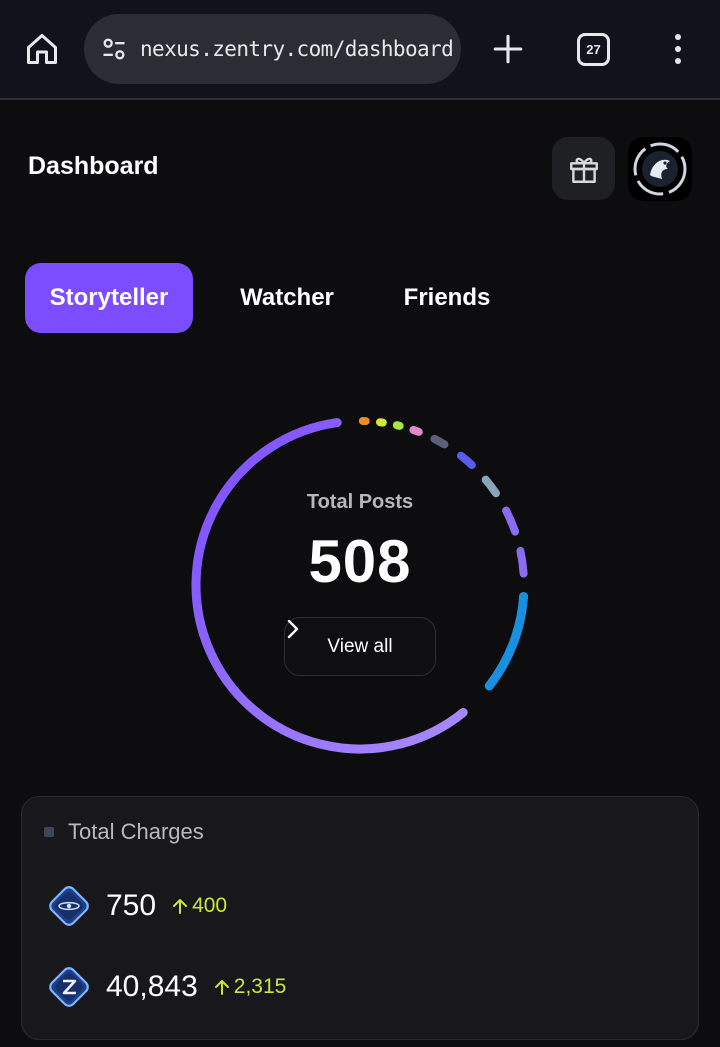  Describe the element at coordinates (293, 629) in the screenshot. I see `chevron-right-icon` at that location.